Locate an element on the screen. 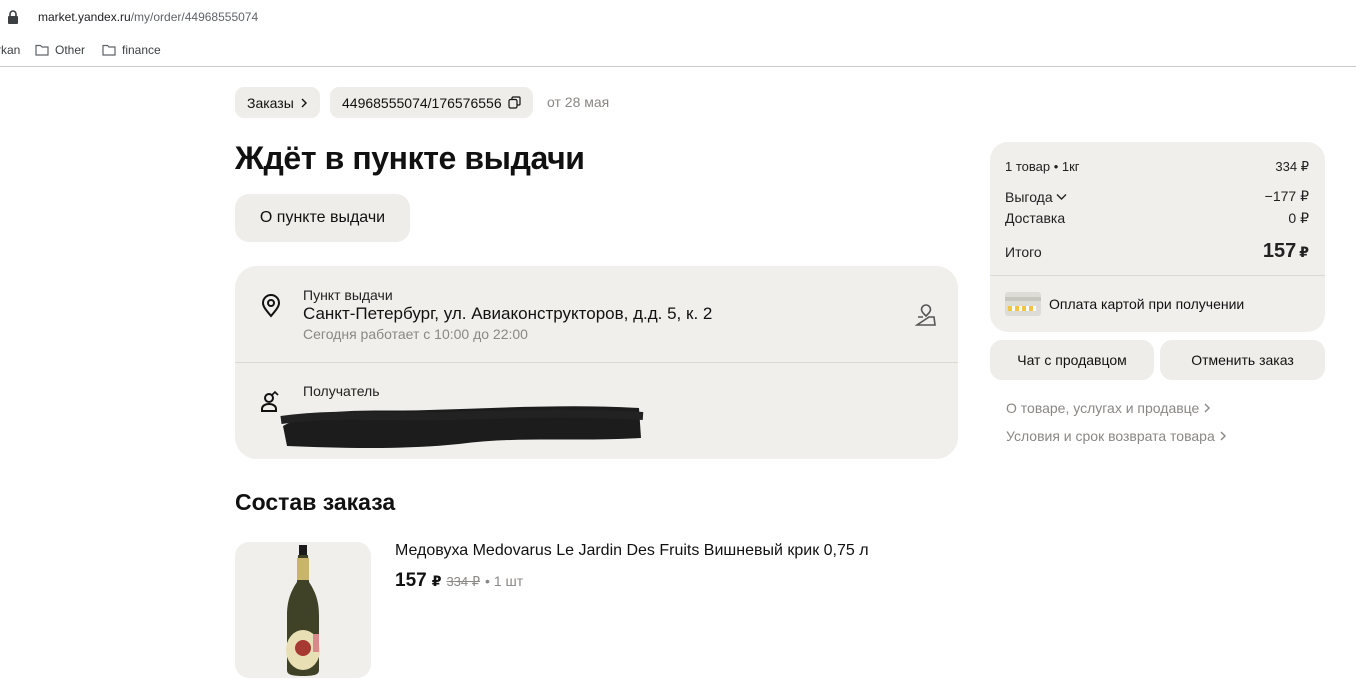 This screenshot has height=697, width=1356. location-pin-icon is located at coordinates (271, 306).